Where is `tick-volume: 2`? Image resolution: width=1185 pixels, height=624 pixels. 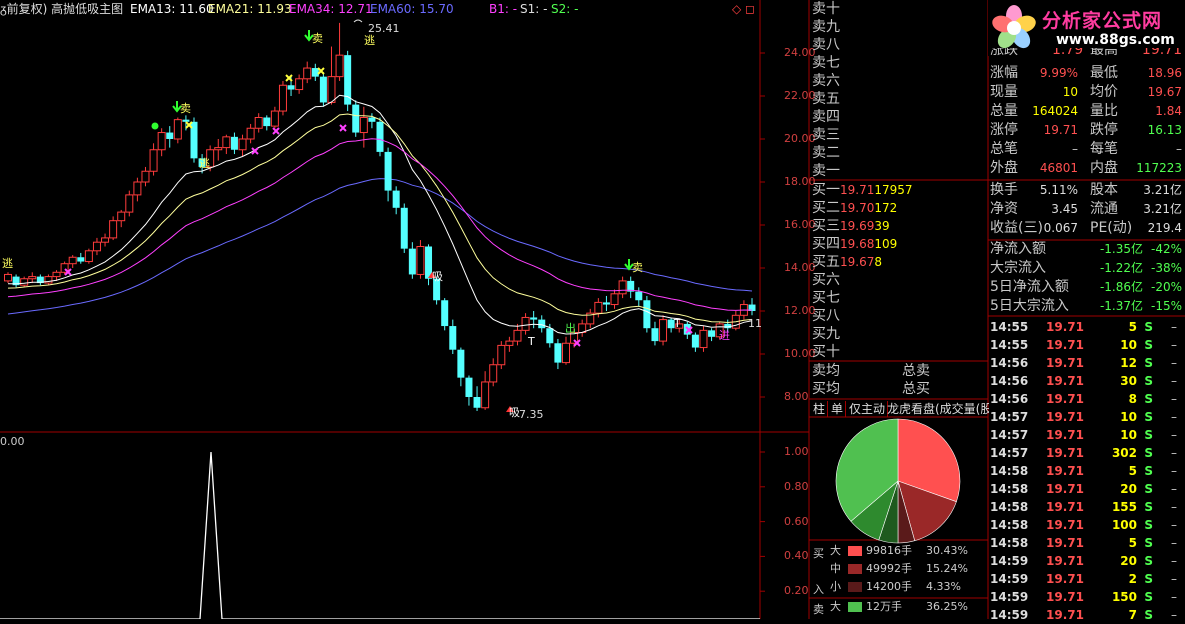
tick-volume: 2 is located at coordinates (1132, 579).